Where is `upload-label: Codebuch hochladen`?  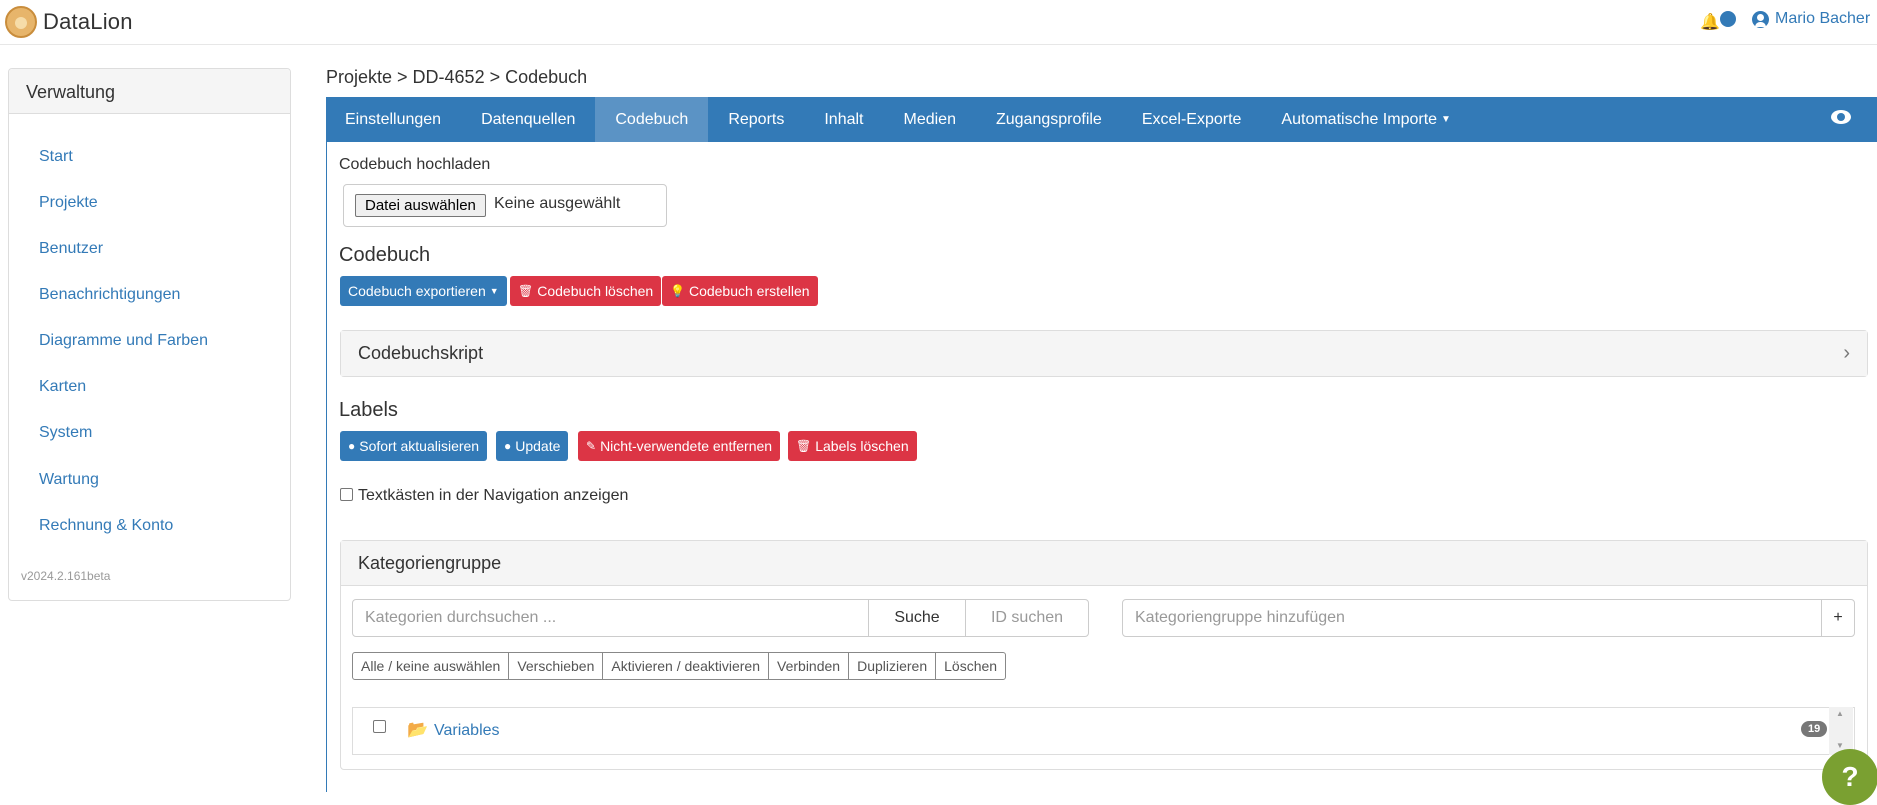
upload-label: Codebuch hochladen is located at coordinates (415, 164).